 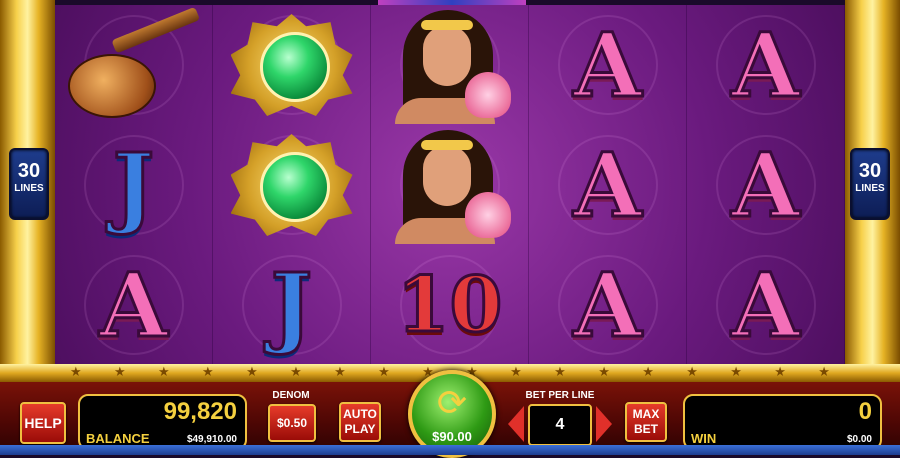 I want to click on balance-label: BALANCE, so click(x=118, y=438).